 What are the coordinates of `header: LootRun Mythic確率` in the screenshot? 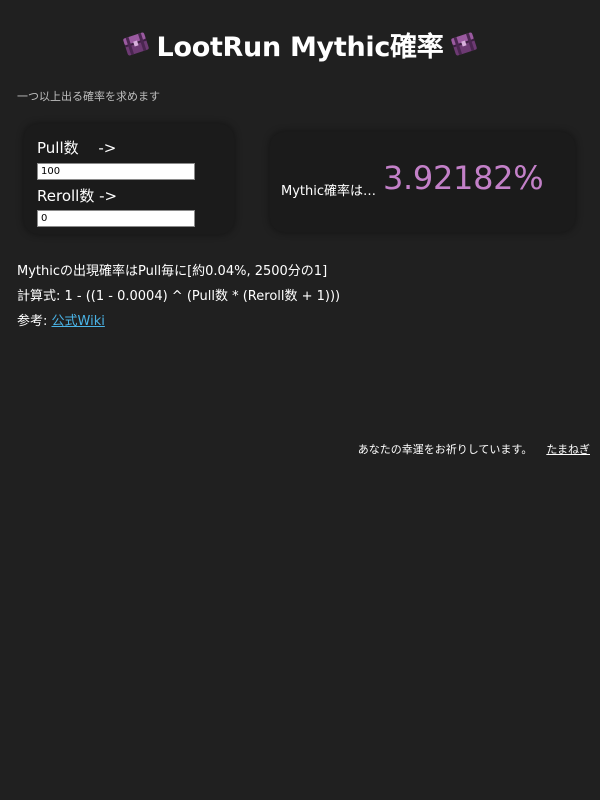 It's located at (300, 44).